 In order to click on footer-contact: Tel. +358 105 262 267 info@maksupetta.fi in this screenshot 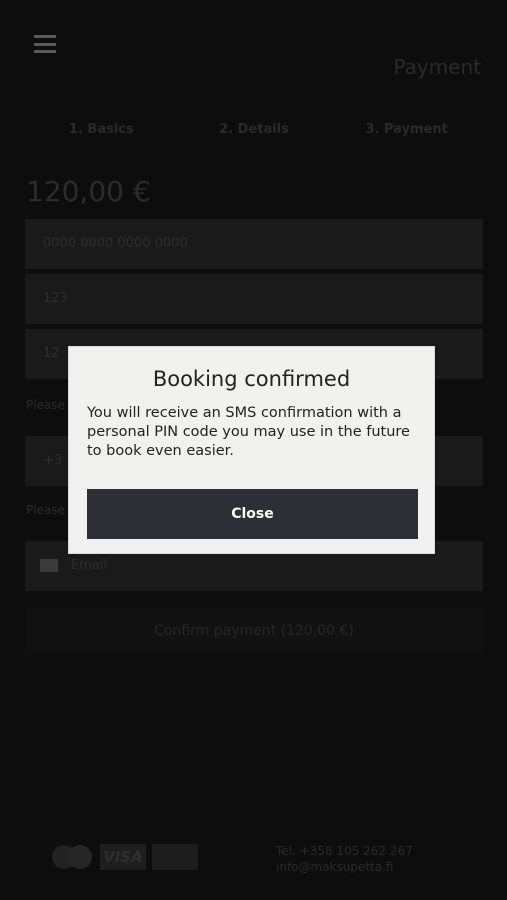, I will do `click(344, 859)`.